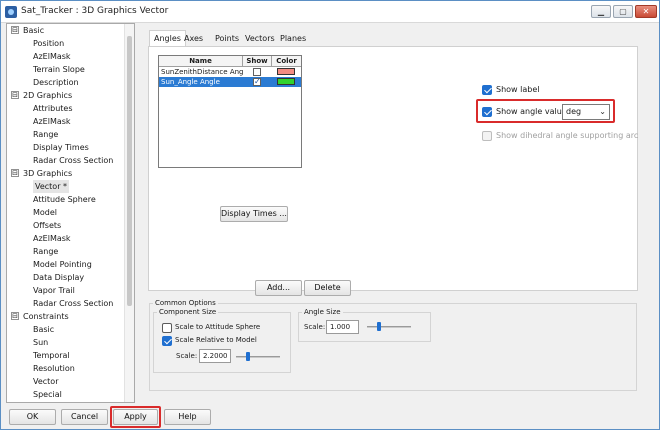 The width and height of the screenshot is (660, 430). What do you see at coordinates (218, 327) in the screenshot?
I see `scale-to-attitude-sphere-label: Scale to Attitude Sphere` at bounding box center [218, 327].